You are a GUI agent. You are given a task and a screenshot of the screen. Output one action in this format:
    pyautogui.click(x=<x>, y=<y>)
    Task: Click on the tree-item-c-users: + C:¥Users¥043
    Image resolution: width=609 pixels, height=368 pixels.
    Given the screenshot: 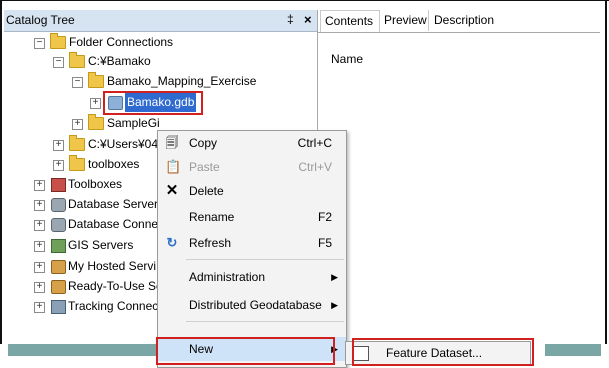 What is the action you would take?
    pyautogui.click(x=109, y=144)
    